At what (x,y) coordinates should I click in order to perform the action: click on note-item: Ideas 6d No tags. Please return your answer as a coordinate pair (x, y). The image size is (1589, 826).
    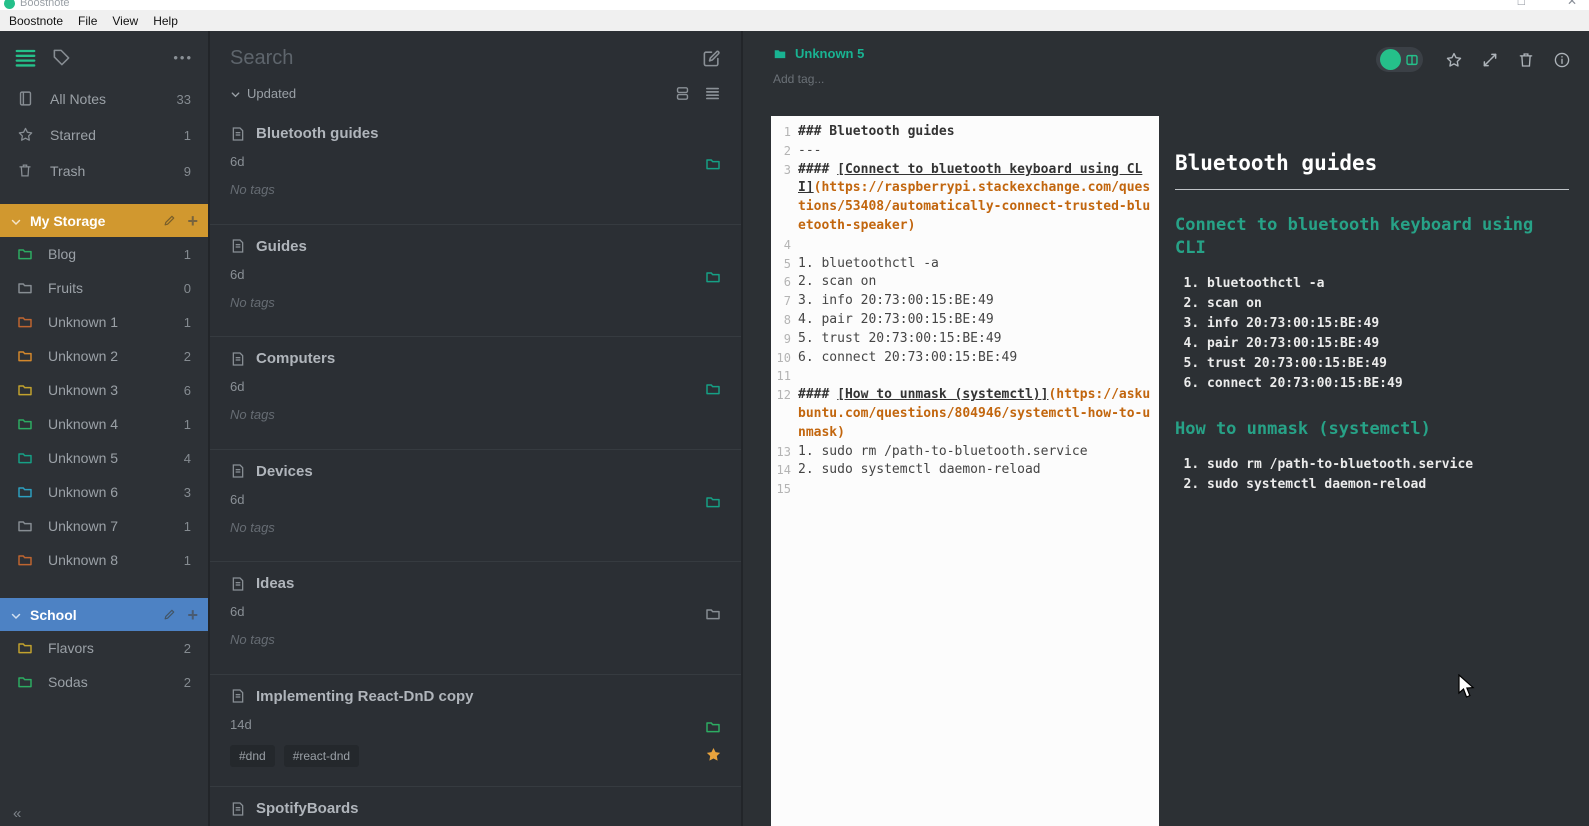
    Looking at the image, I should click on (475, 618).